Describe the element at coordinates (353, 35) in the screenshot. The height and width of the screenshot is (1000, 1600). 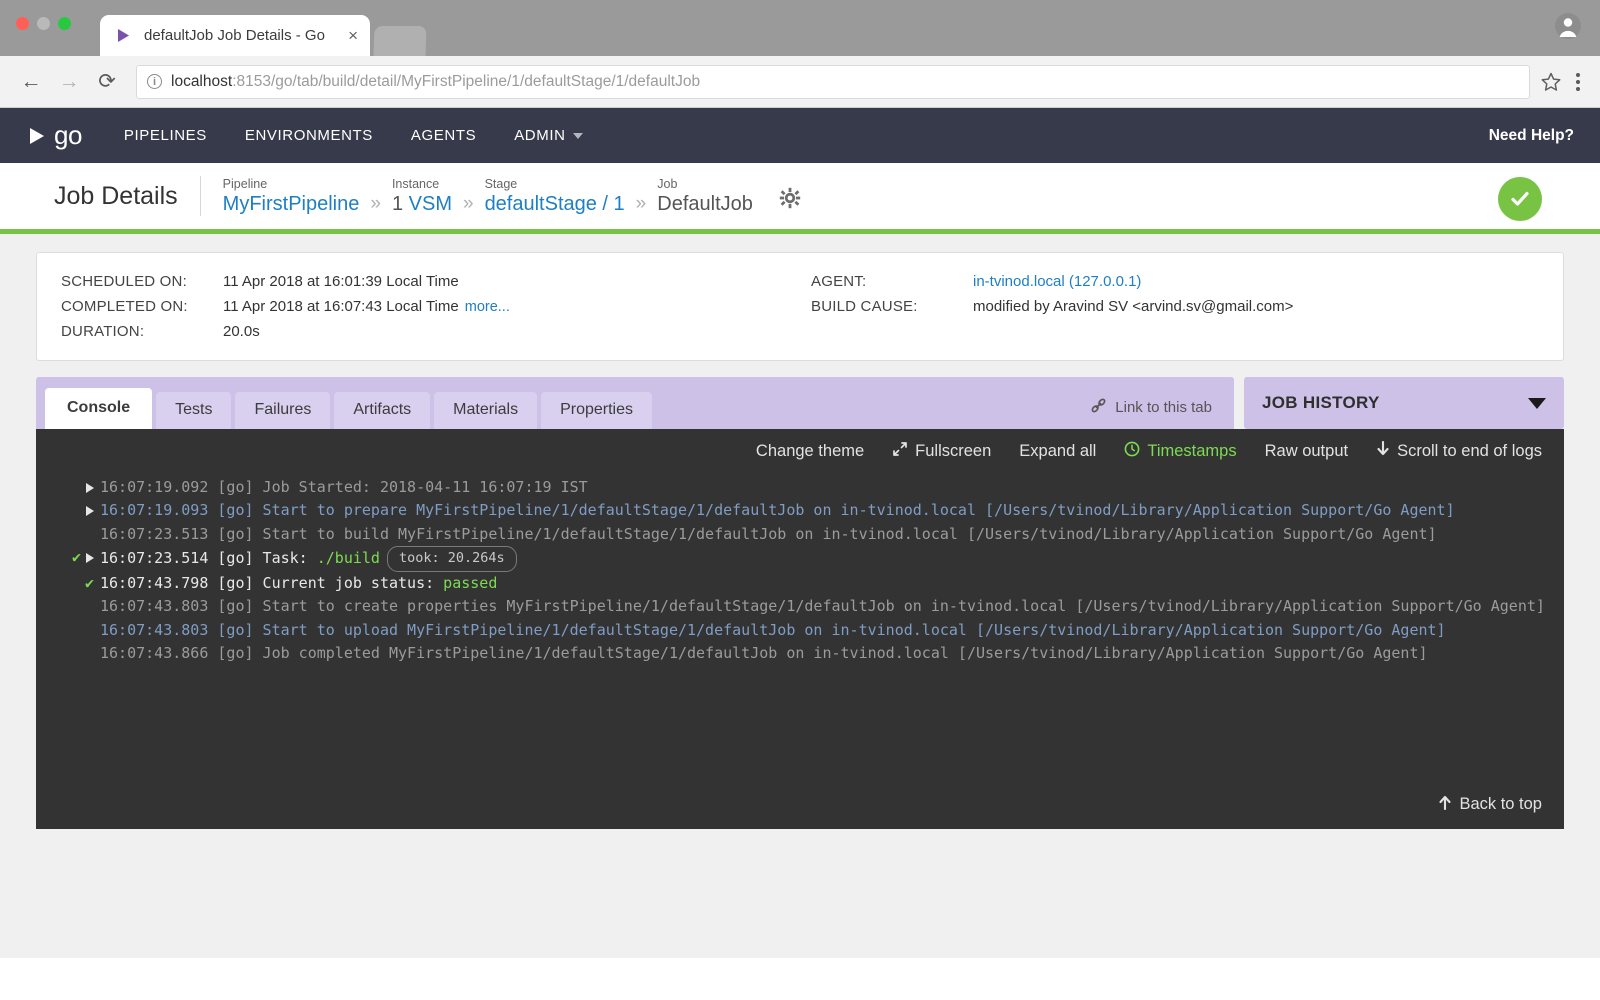
I see `close-tab-button: ×` at that location.